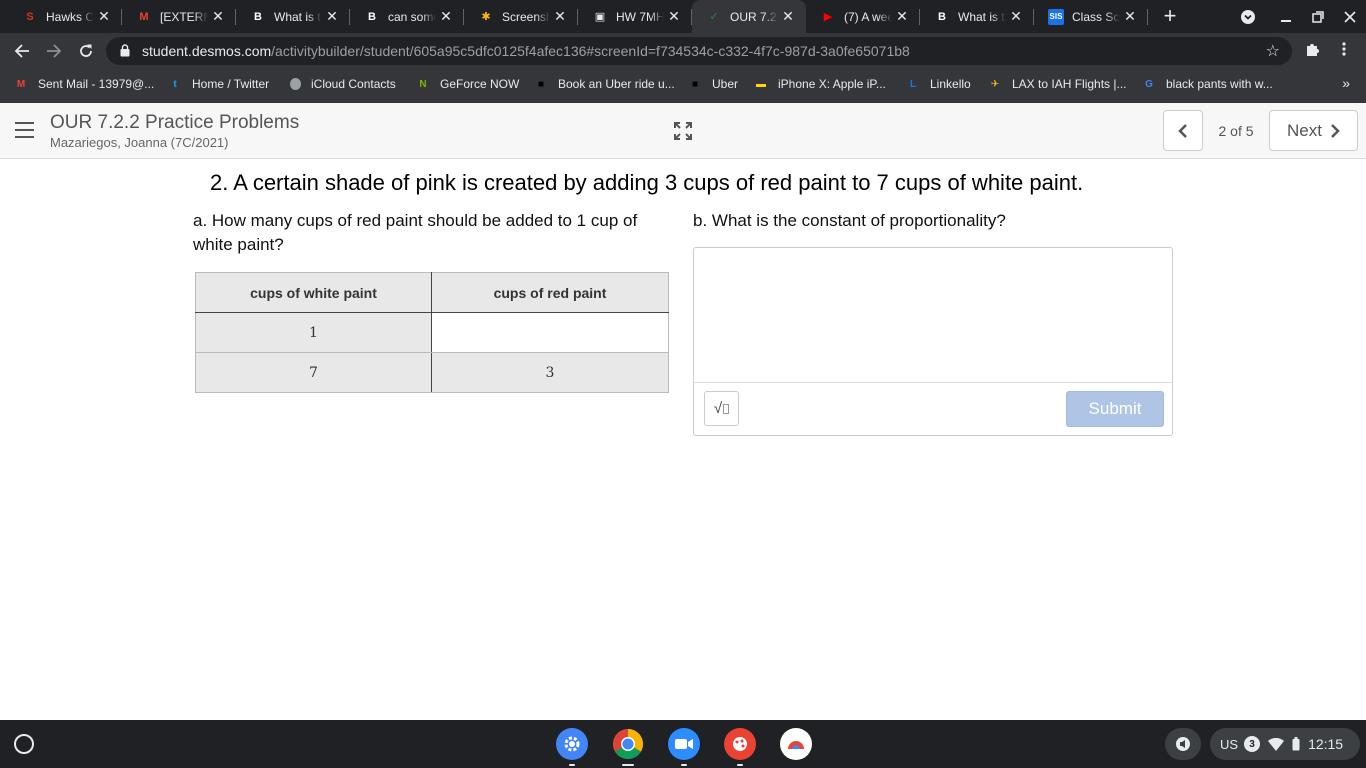 The width and height of the screenshot is (1366, 768). What do you see at coordinates (70, 16) in the screenshot?
I see `tab-title: Hawks Computer` at bounding box center [70, 16].